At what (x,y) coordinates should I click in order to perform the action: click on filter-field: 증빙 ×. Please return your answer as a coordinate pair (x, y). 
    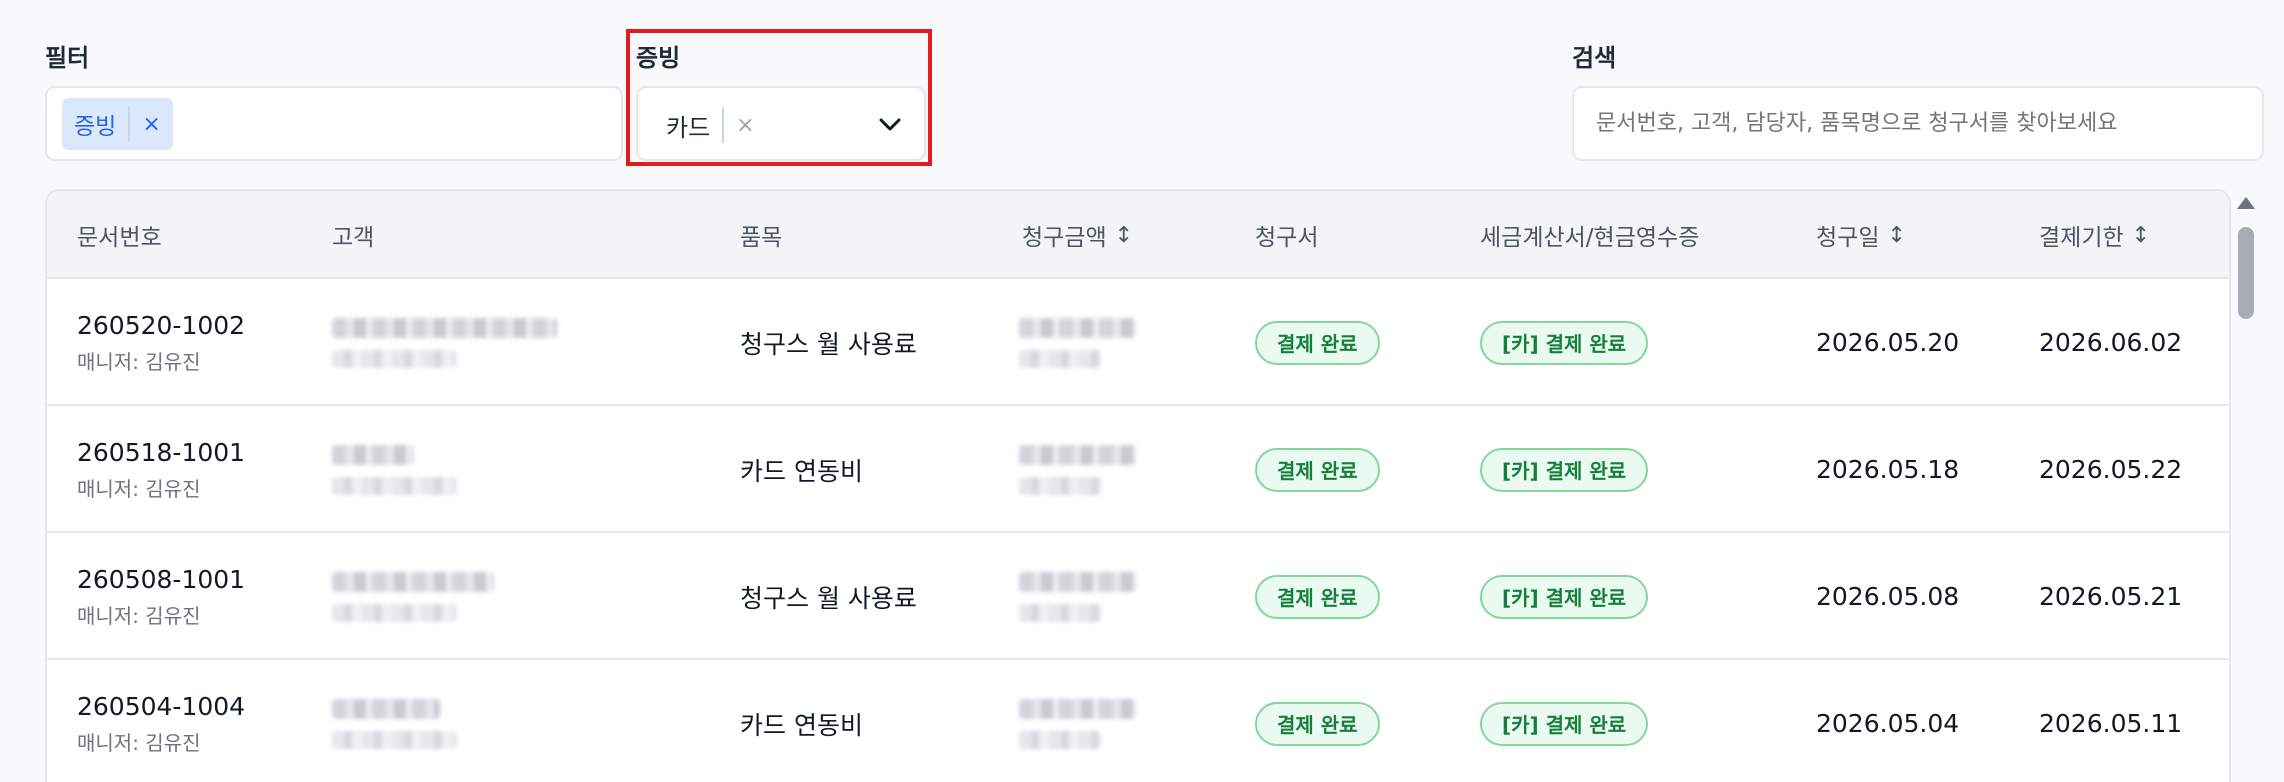
    Looking at the image, I should click on (334, 123).